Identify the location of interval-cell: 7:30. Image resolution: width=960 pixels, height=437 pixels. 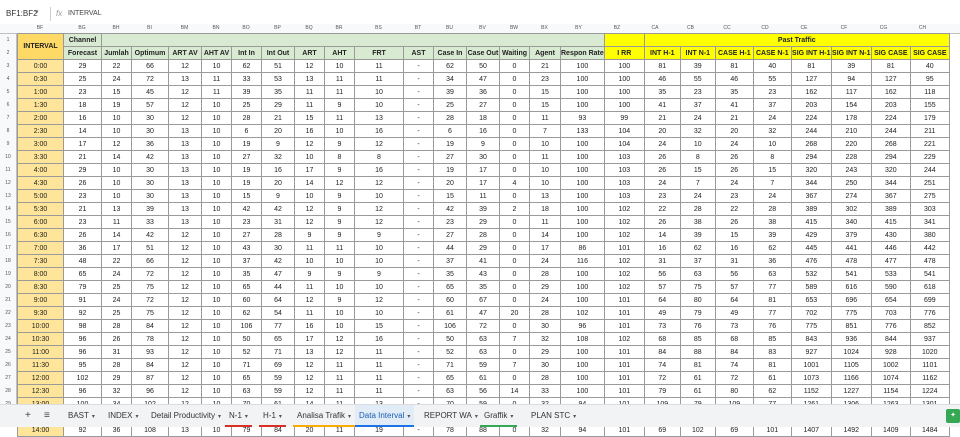
(40, 261).